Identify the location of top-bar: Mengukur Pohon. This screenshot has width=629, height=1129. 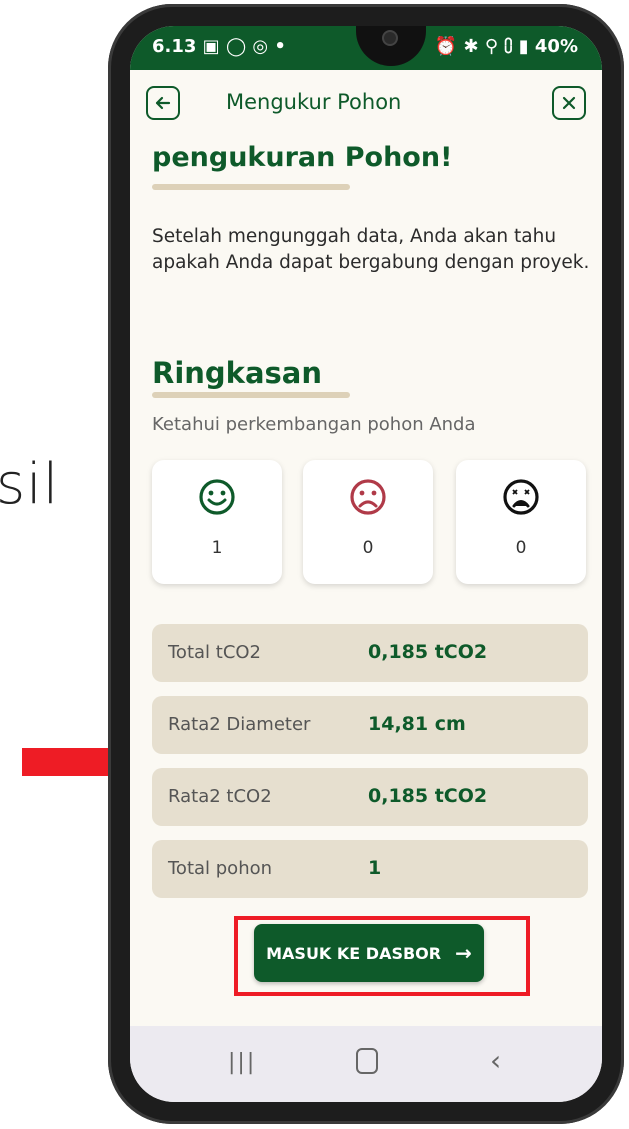
(366, 102).